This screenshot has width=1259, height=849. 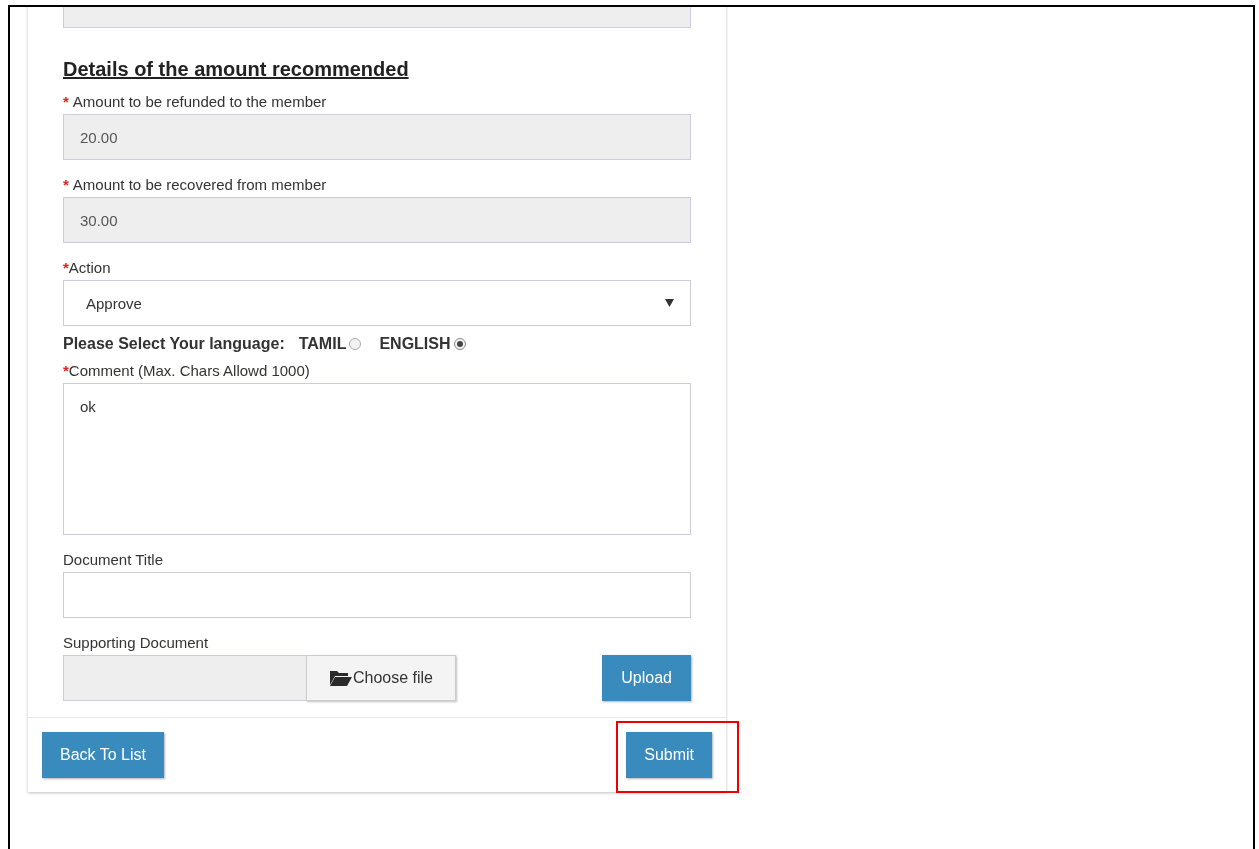 I want to click on section-heading: Details of the amount recommended, so click(x=236, y=69).